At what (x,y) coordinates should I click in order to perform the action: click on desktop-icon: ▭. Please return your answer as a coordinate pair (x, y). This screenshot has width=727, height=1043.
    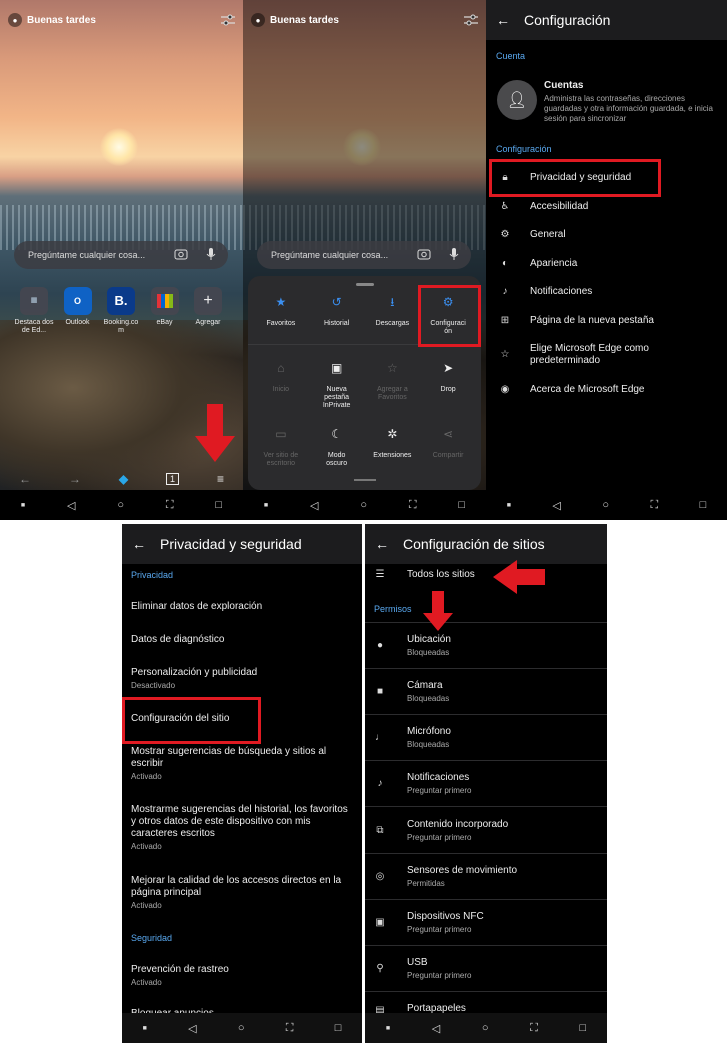
    Looking at the image, I should click on (281, 434).